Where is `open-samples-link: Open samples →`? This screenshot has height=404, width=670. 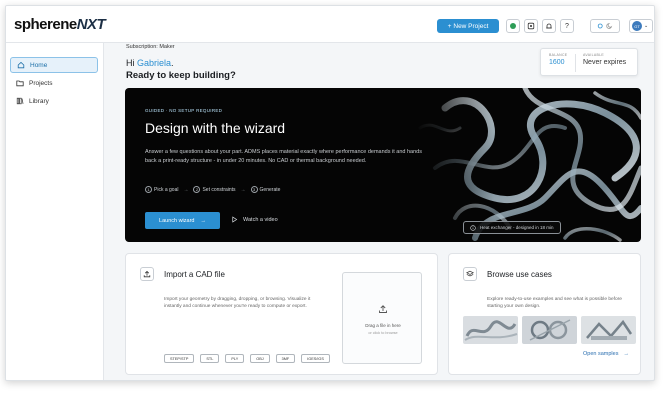 open-samples-link: Open samples → is located at coordinates (606, 354).